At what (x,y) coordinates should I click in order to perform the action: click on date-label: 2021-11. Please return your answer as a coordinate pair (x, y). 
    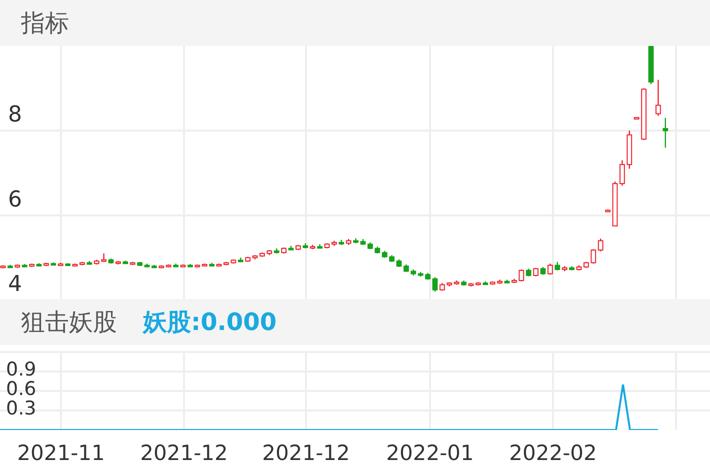
    Looking at the image, I should click on (61, 453).